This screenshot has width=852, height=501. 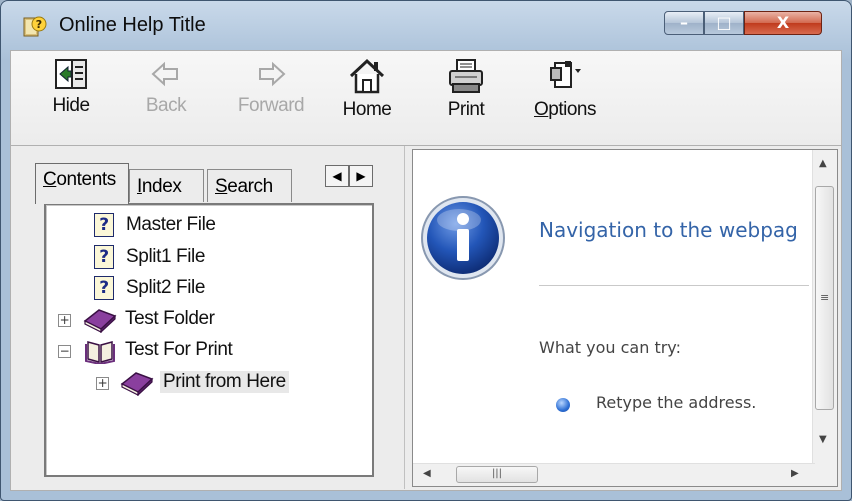 I want to click on tab-scroll-right-button: ▶, so click(x=361, y=176).